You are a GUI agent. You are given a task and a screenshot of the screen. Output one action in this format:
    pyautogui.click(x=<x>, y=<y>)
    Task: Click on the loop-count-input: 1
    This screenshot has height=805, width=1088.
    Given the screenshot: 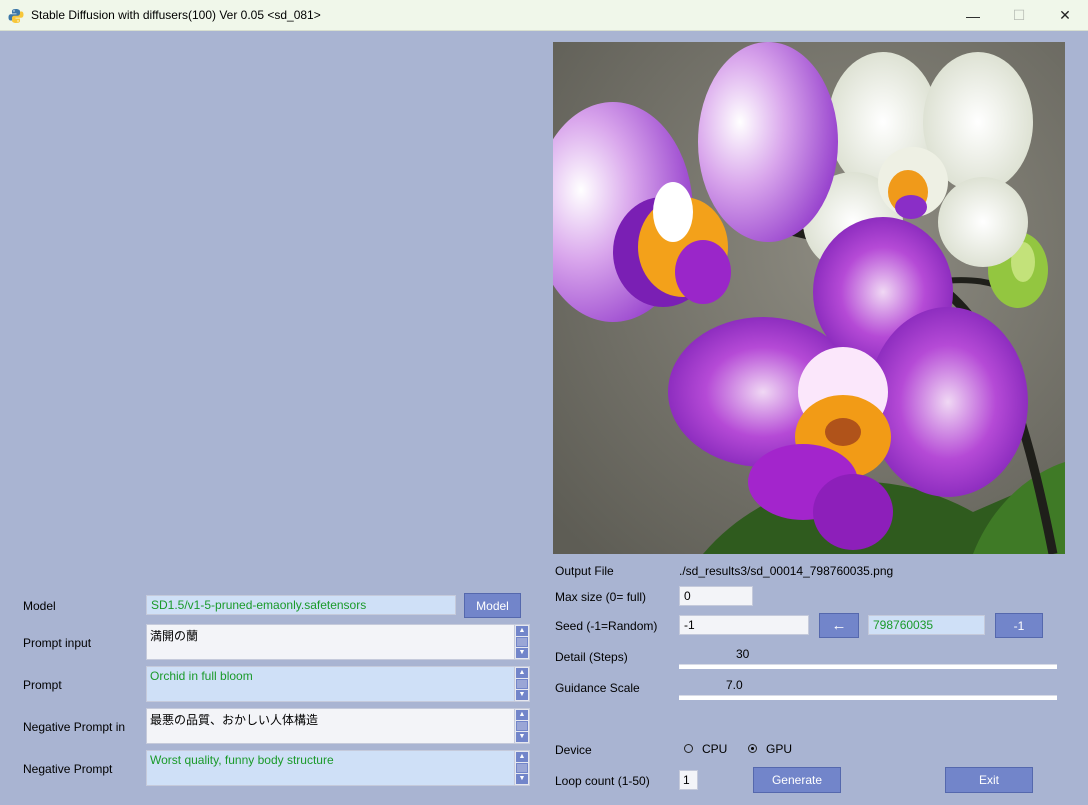 What is the action you would take?
    pyautogui.click(x=688, y=780)
    